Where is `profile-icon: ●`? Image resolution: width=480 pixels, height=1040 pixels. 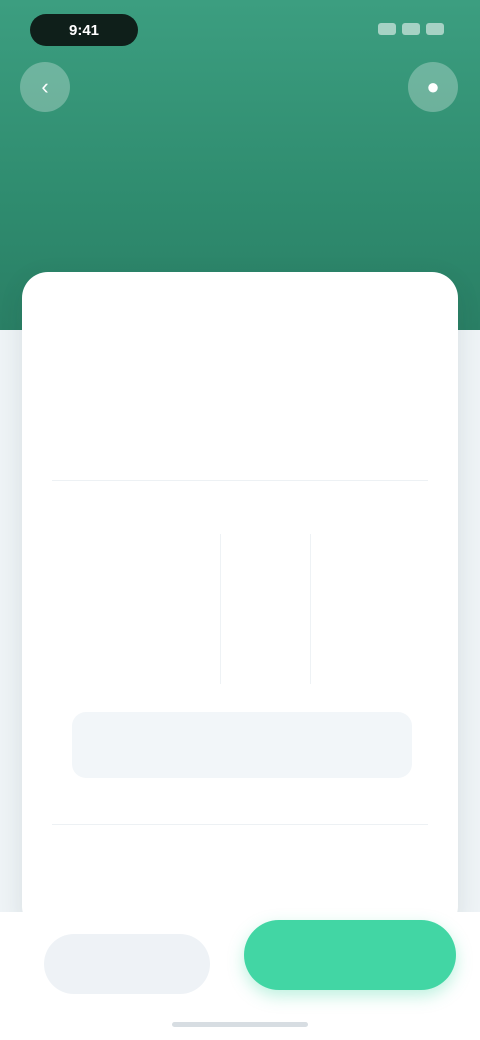
profile-icon: ● is located at coordinates (433, 86).